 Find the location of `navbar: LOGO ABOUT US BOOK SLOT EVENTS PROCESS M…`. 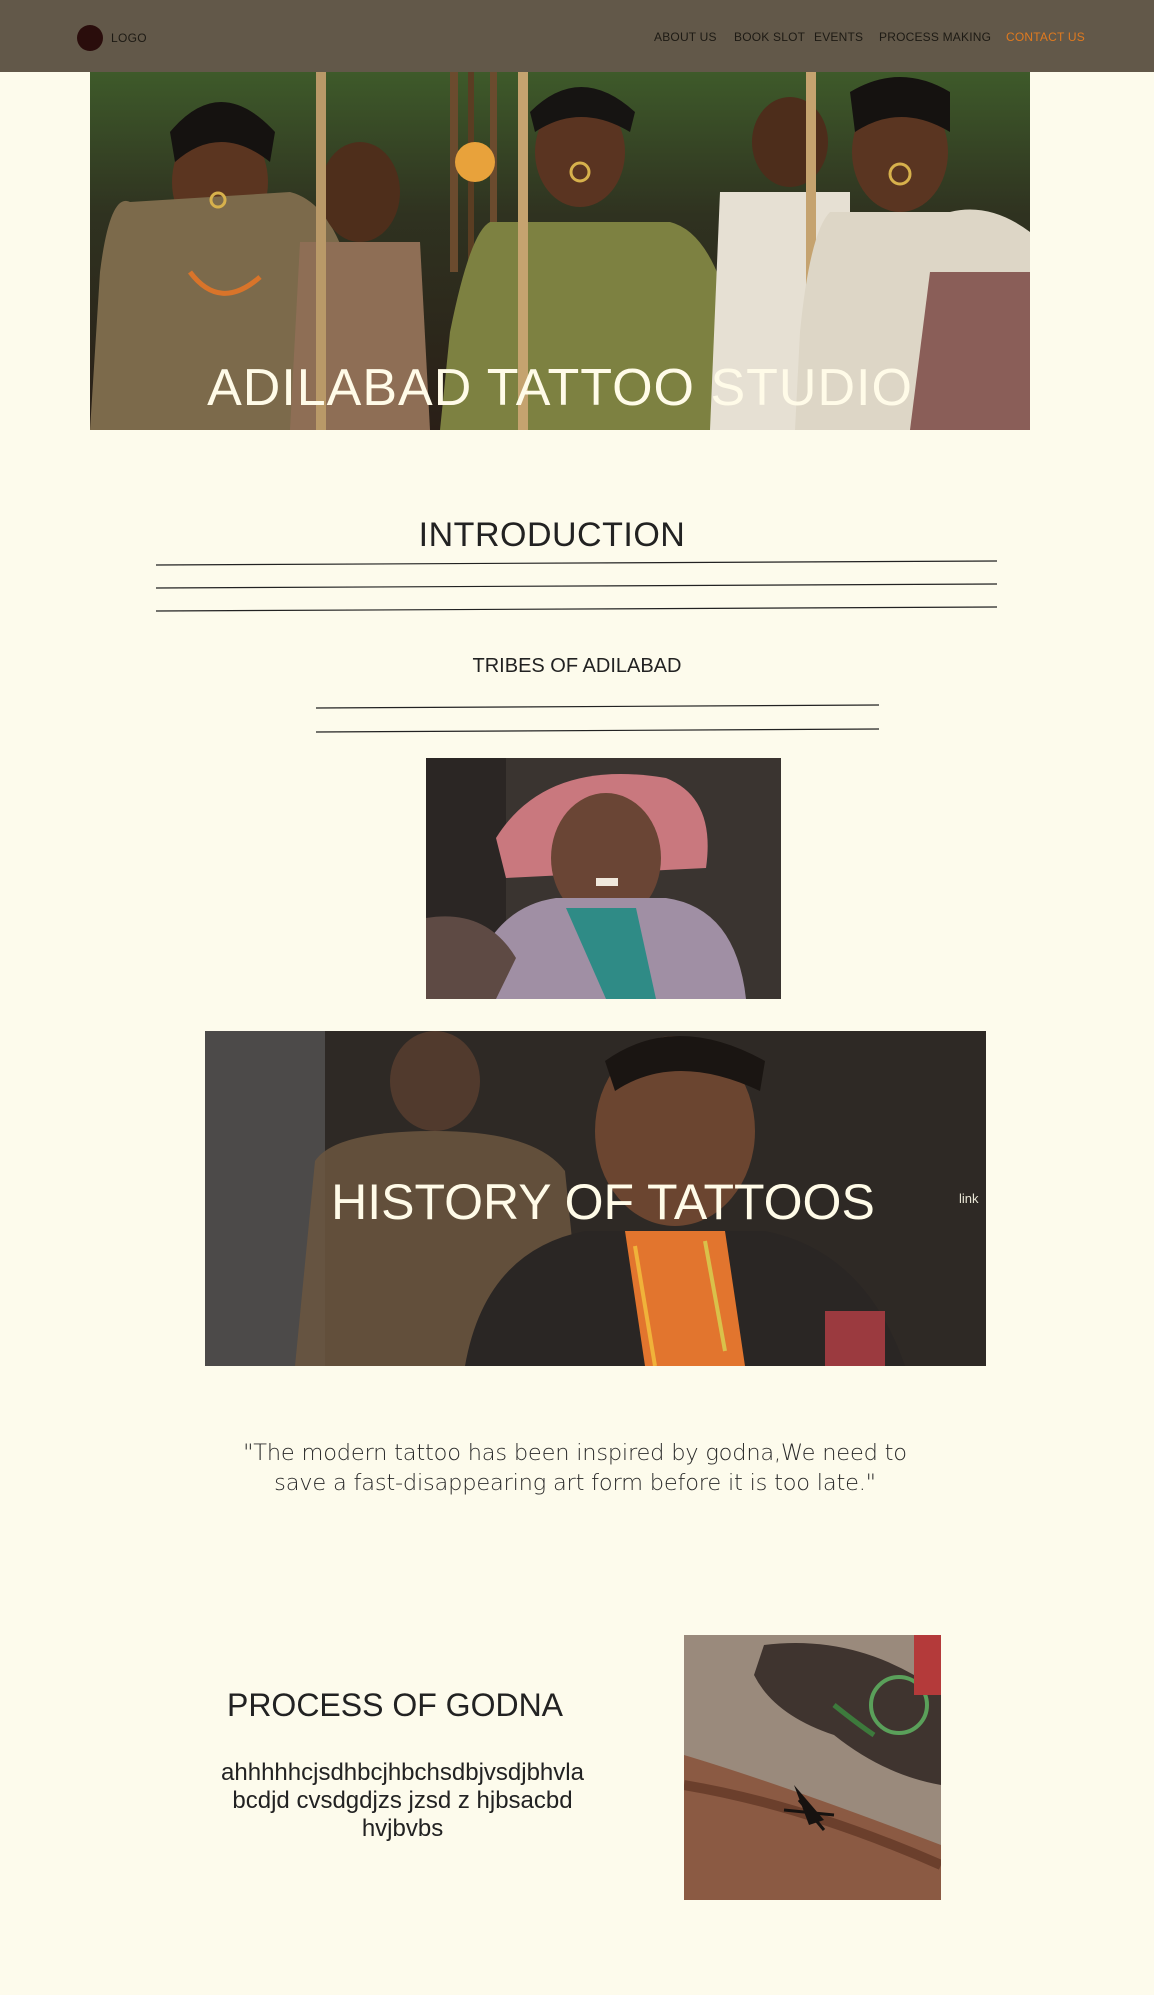

navbar: LOGO ABOUT US BOOK SLOT EVENTS PROCESS M… is located at coordinates (577, 36).